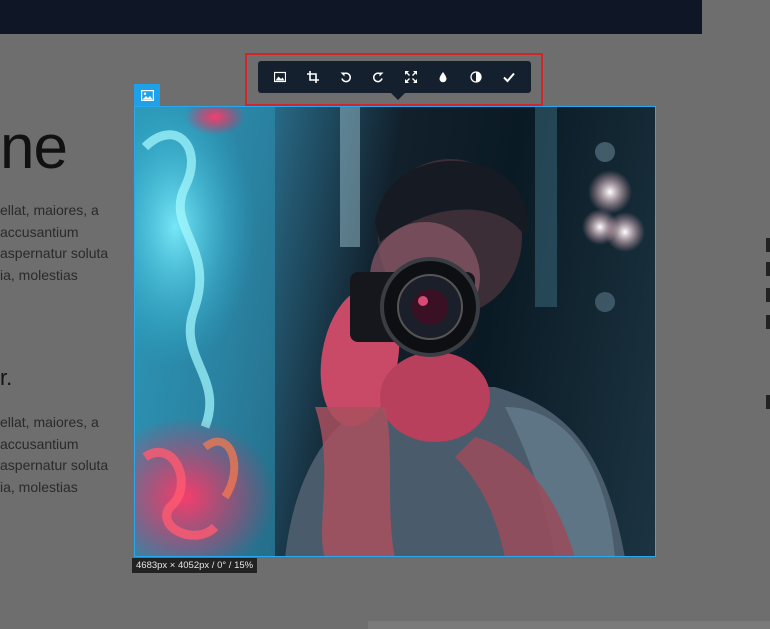 This screenshot has width=770, height=629. I want to click on crop-button, so click(313, 77).